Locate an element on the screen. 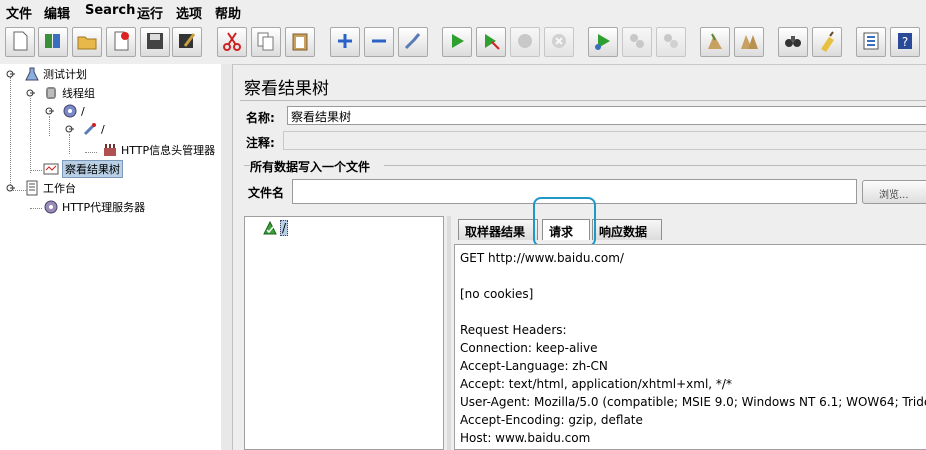 The image size is (926, 450). page-title: 察看结果树 is located at coordinates (286, 89).